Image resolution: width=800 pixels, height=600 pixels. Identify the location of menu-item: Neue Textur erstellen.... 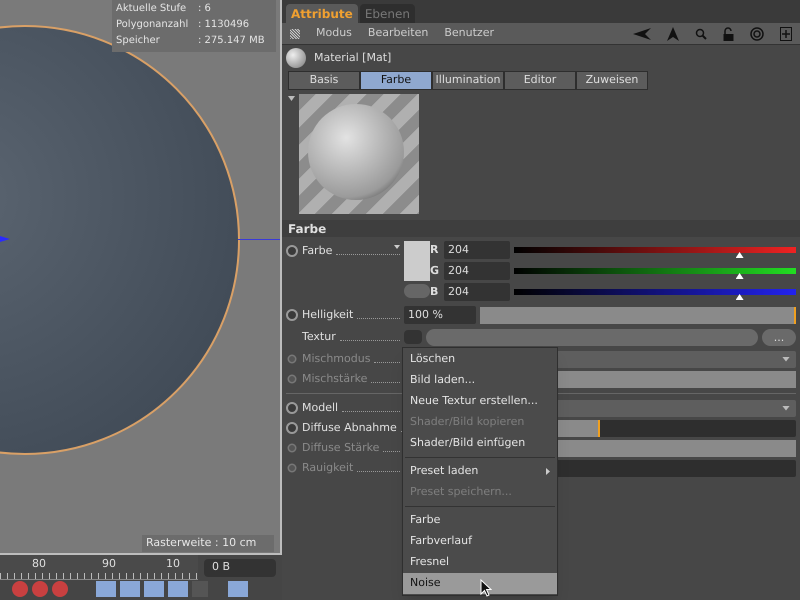
(480, 401).